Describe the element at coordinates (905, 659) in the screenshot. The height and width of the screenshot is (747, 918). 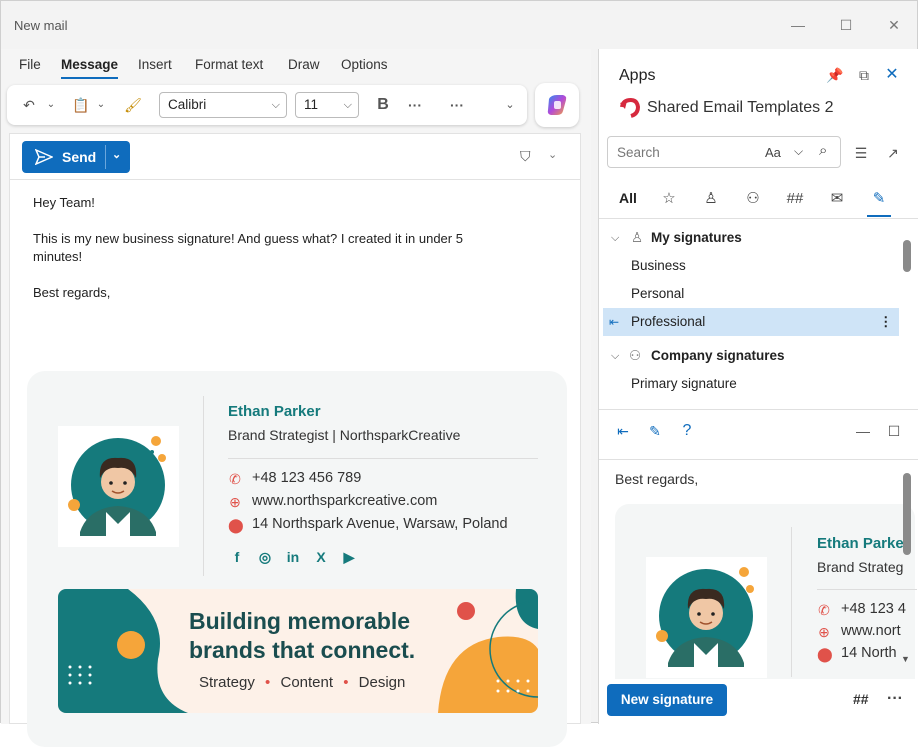
I see `scroll-down-icon: ▼` at that location.